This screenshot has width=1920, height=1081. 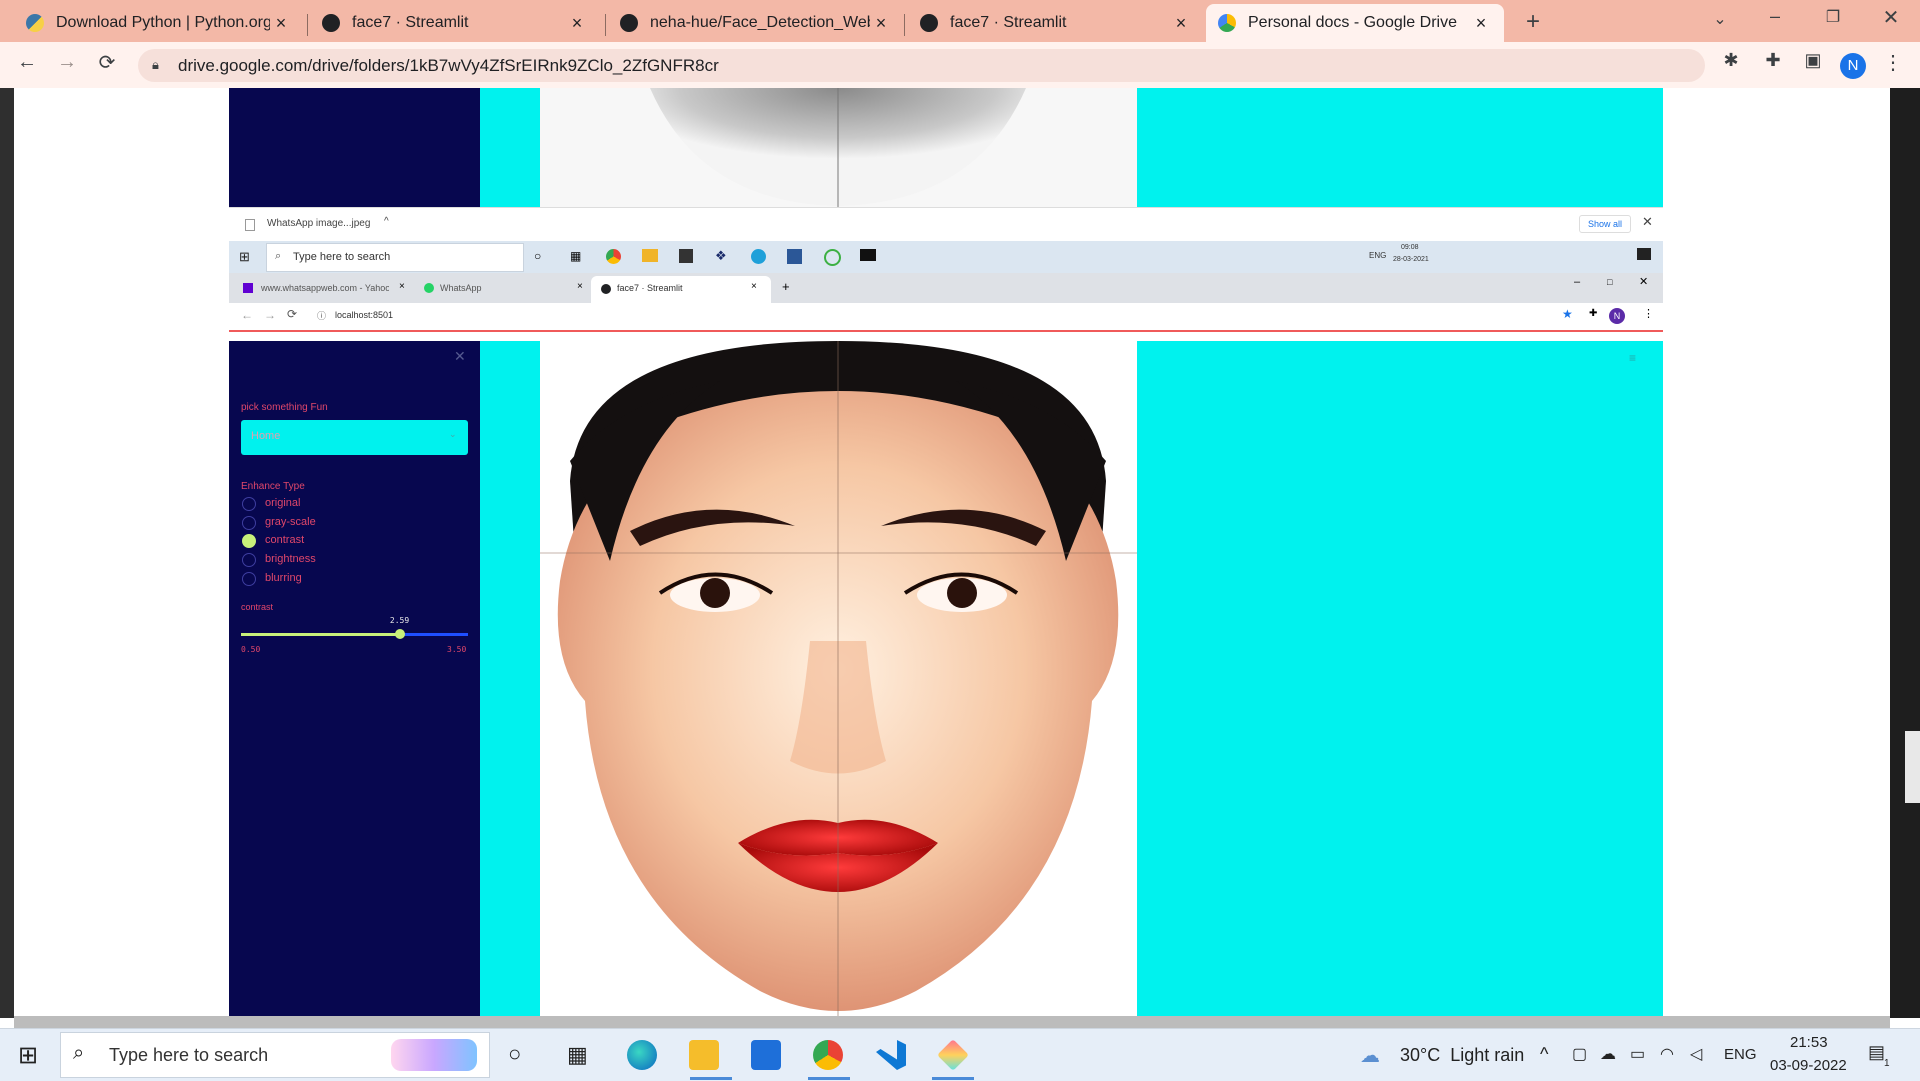 I want to click on tab-python-download: Download Python | Python.org ×, so click(x=159, y=23).